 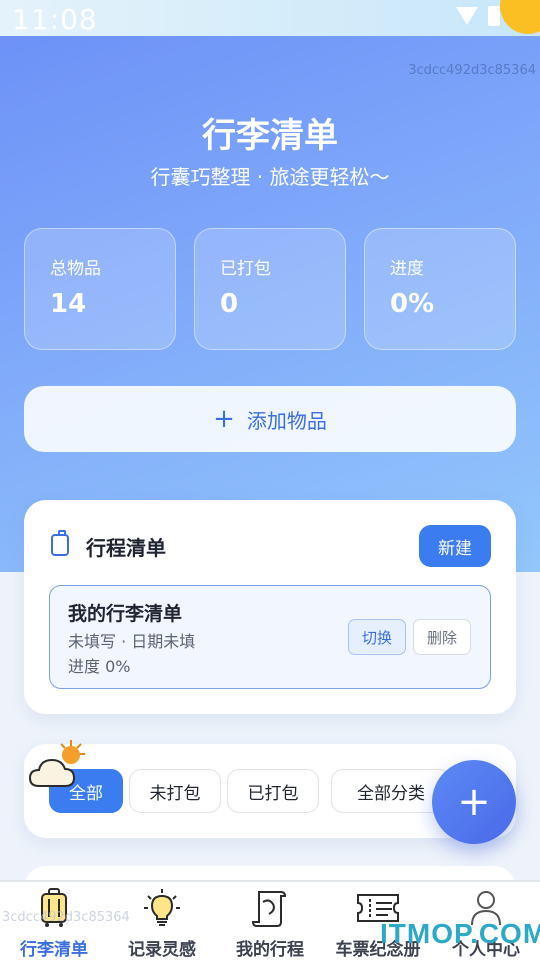 What do you see at coordinates (407, 269) in the screenshot?
I see `stat-label: 进度` at bounding box center [407, 269].